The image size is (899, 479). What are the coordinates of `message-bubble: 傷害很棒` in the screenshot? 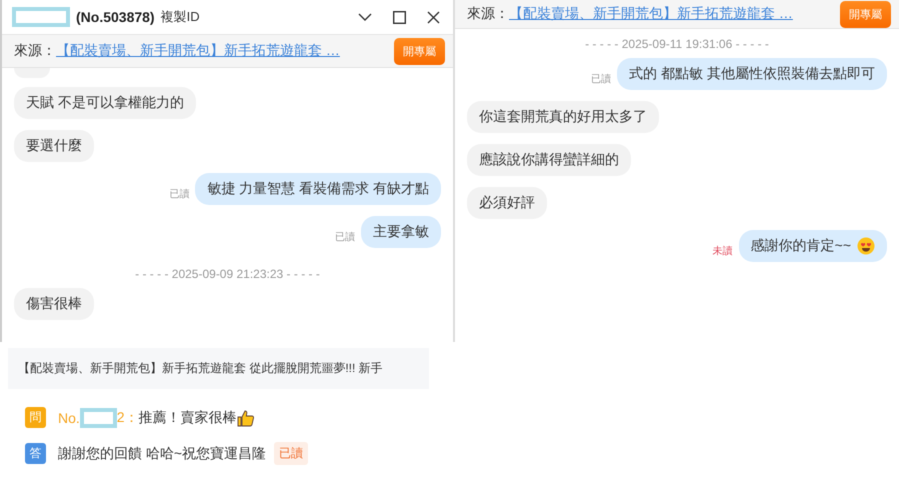 It's located at (54, 304).